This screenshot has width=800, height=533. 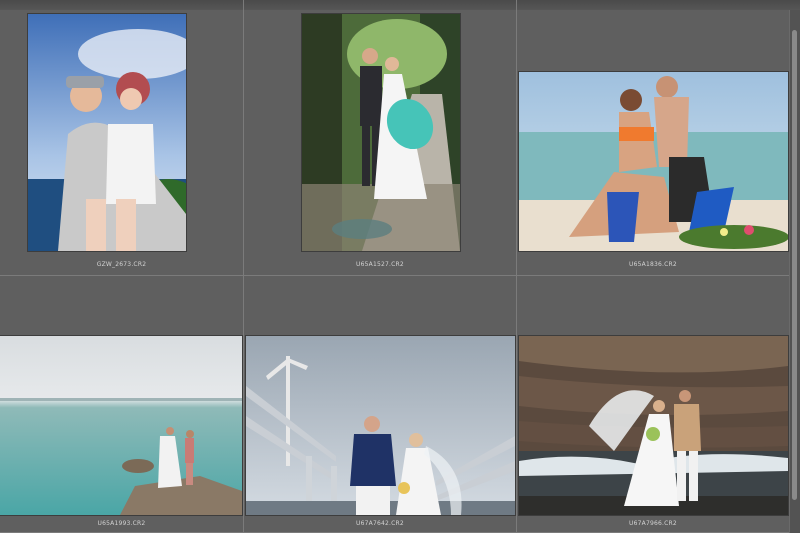 I want to click on scrollbar-thumb, so click(x=794, y=265).